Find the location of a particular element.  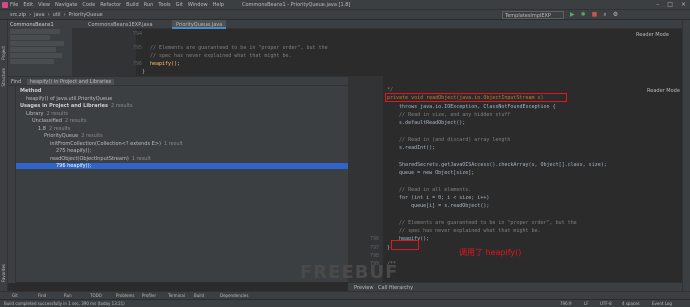

tool-window-dependencies: Dependencies is located at coordinates (234, 295).